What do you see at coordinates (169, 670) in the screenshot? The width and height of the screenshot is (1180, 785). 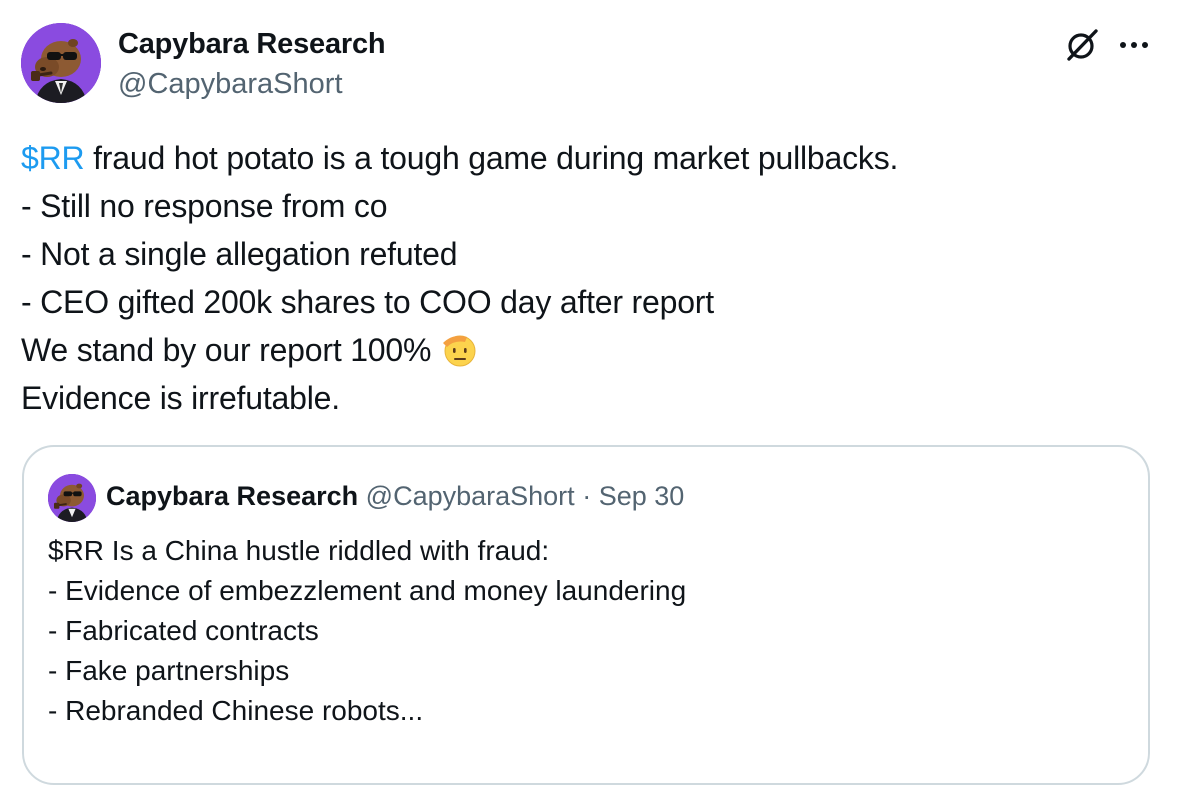 I see `quote-line: - Fake partnerships` at bounding box center [169, 670].